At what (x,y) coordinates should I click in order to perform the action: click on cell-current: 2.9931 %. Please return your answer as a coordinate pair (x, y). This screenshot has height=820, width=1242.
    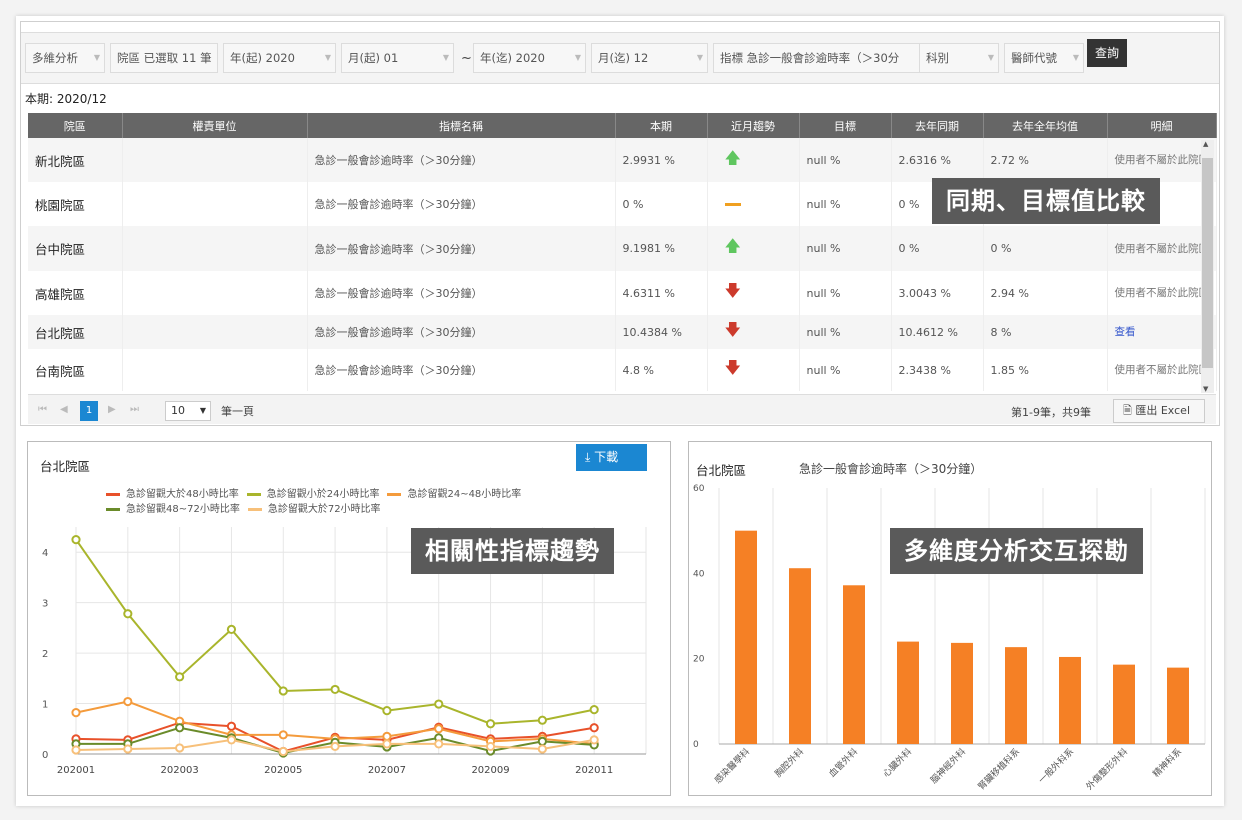
    Looking at the image, I should click on (661, 160).